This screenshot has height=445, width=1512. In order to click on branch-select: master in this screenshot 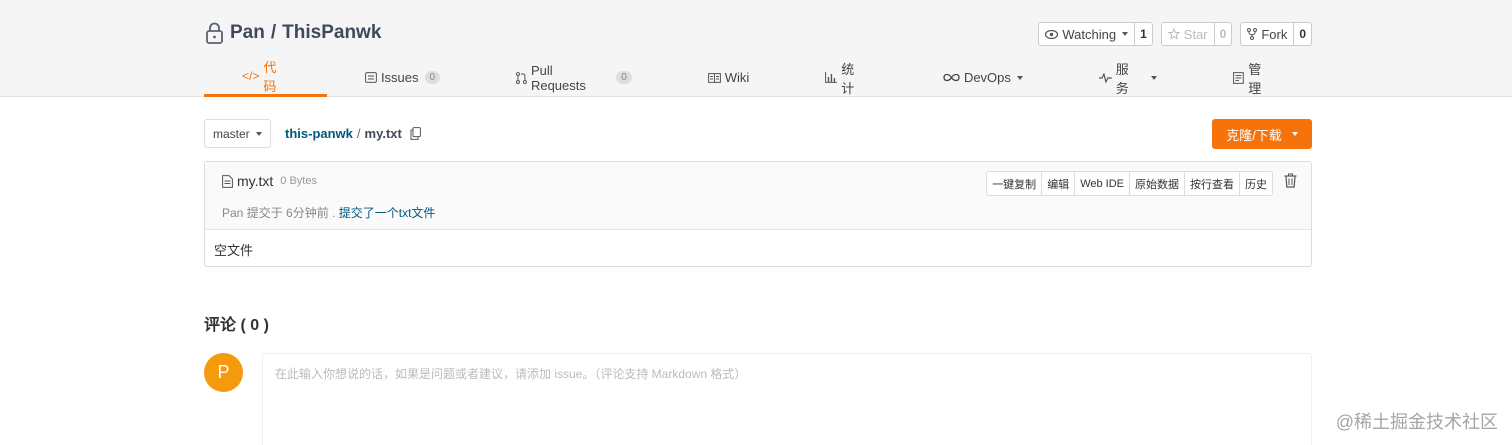, I will do `click(237, 133)`.